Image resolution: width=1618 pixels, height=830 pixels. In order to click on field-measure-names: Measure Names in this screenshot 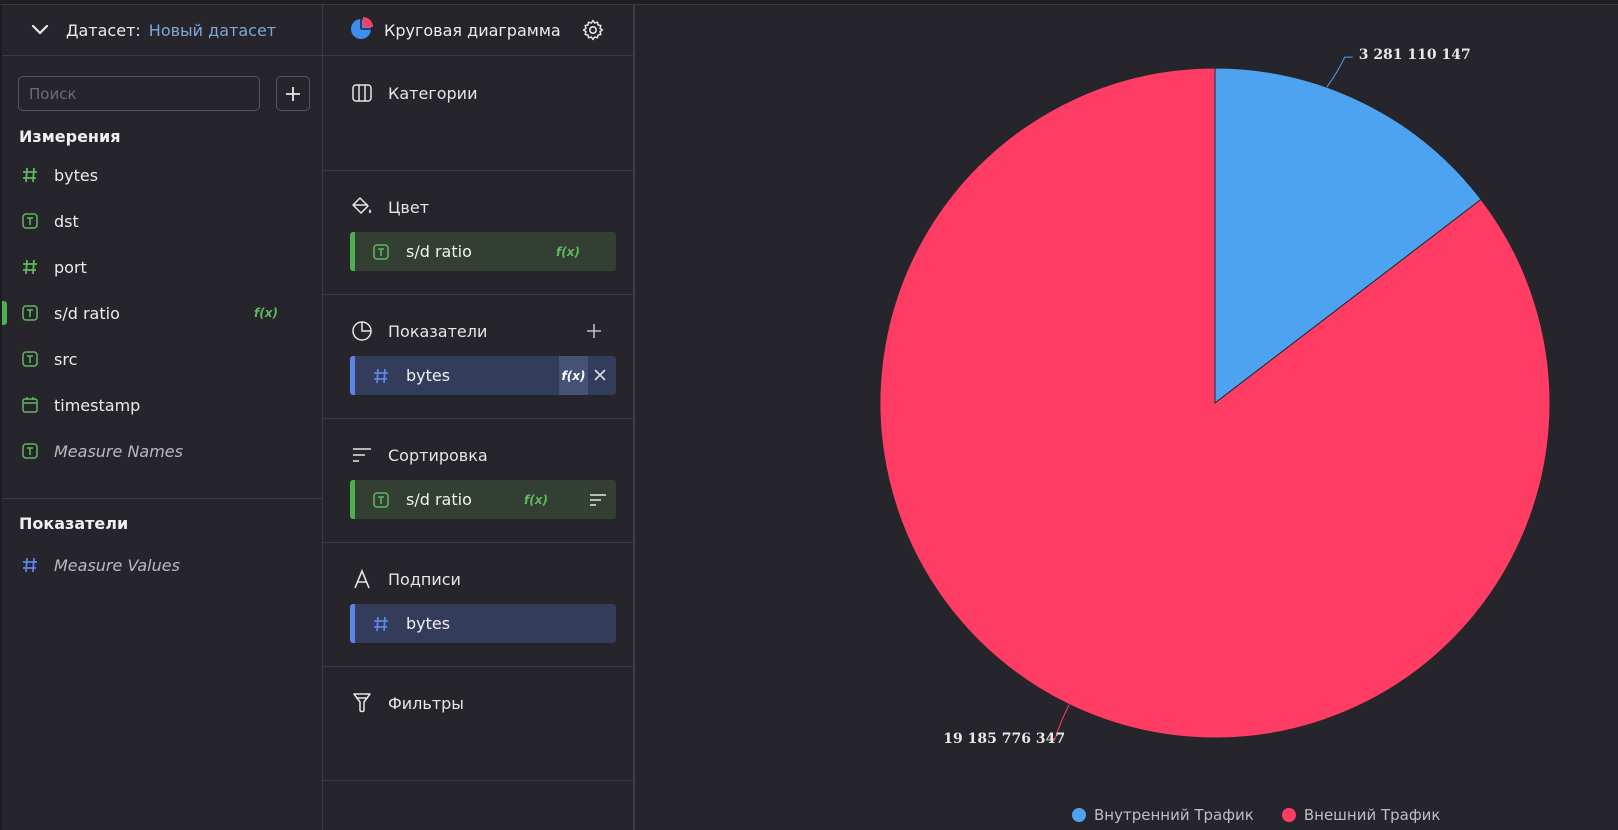, I will do `click(152, 451)`.